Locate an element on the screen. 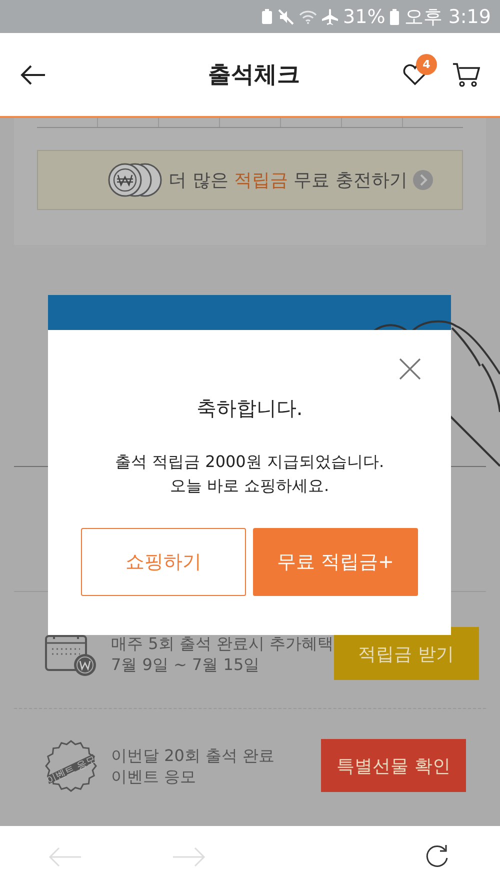 The height and width of the screenshot is (888, 500). benefit-text: 매주 5회 출석 완료시 추가혜택 is located at coordinates (222, 643).